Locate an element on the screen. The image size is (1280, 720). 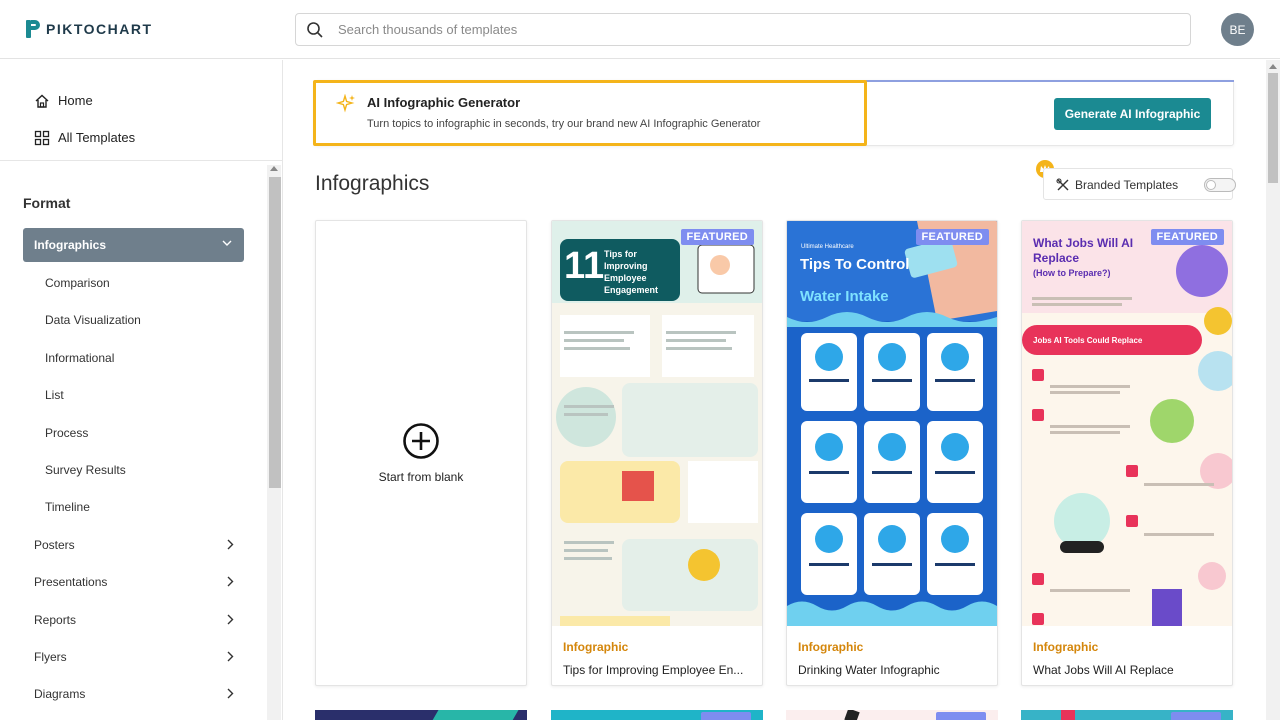
thumb-subtitle: (How to Prepare?) is located at coordinates (1072, 273).